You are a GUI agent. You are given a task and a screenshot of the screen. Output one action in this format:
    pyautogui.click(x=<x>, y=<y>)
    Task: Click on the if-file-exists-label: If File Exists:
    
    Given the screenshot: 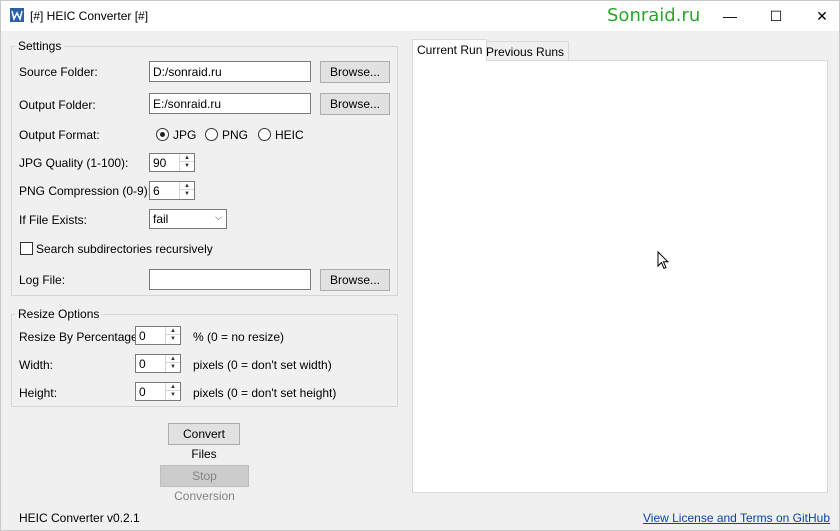 What is the action you would take?
    pyautogui.click(x=53, y=220)
    